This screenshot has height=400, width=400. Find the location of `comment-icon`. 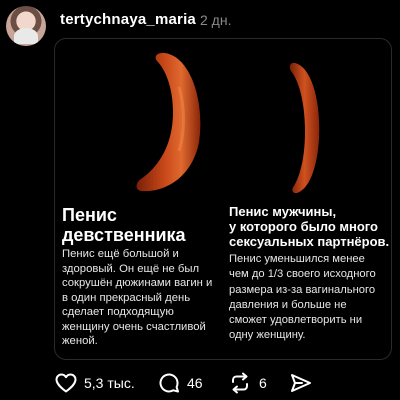

comment-icon is located at coordinates (169, 383).